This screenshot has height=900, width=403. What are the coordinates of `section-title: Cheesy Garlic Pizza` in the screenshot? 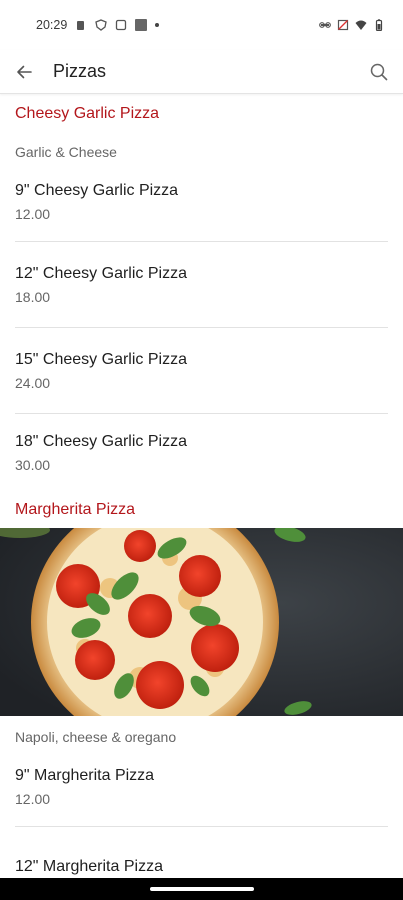 It's located at (87, 113).